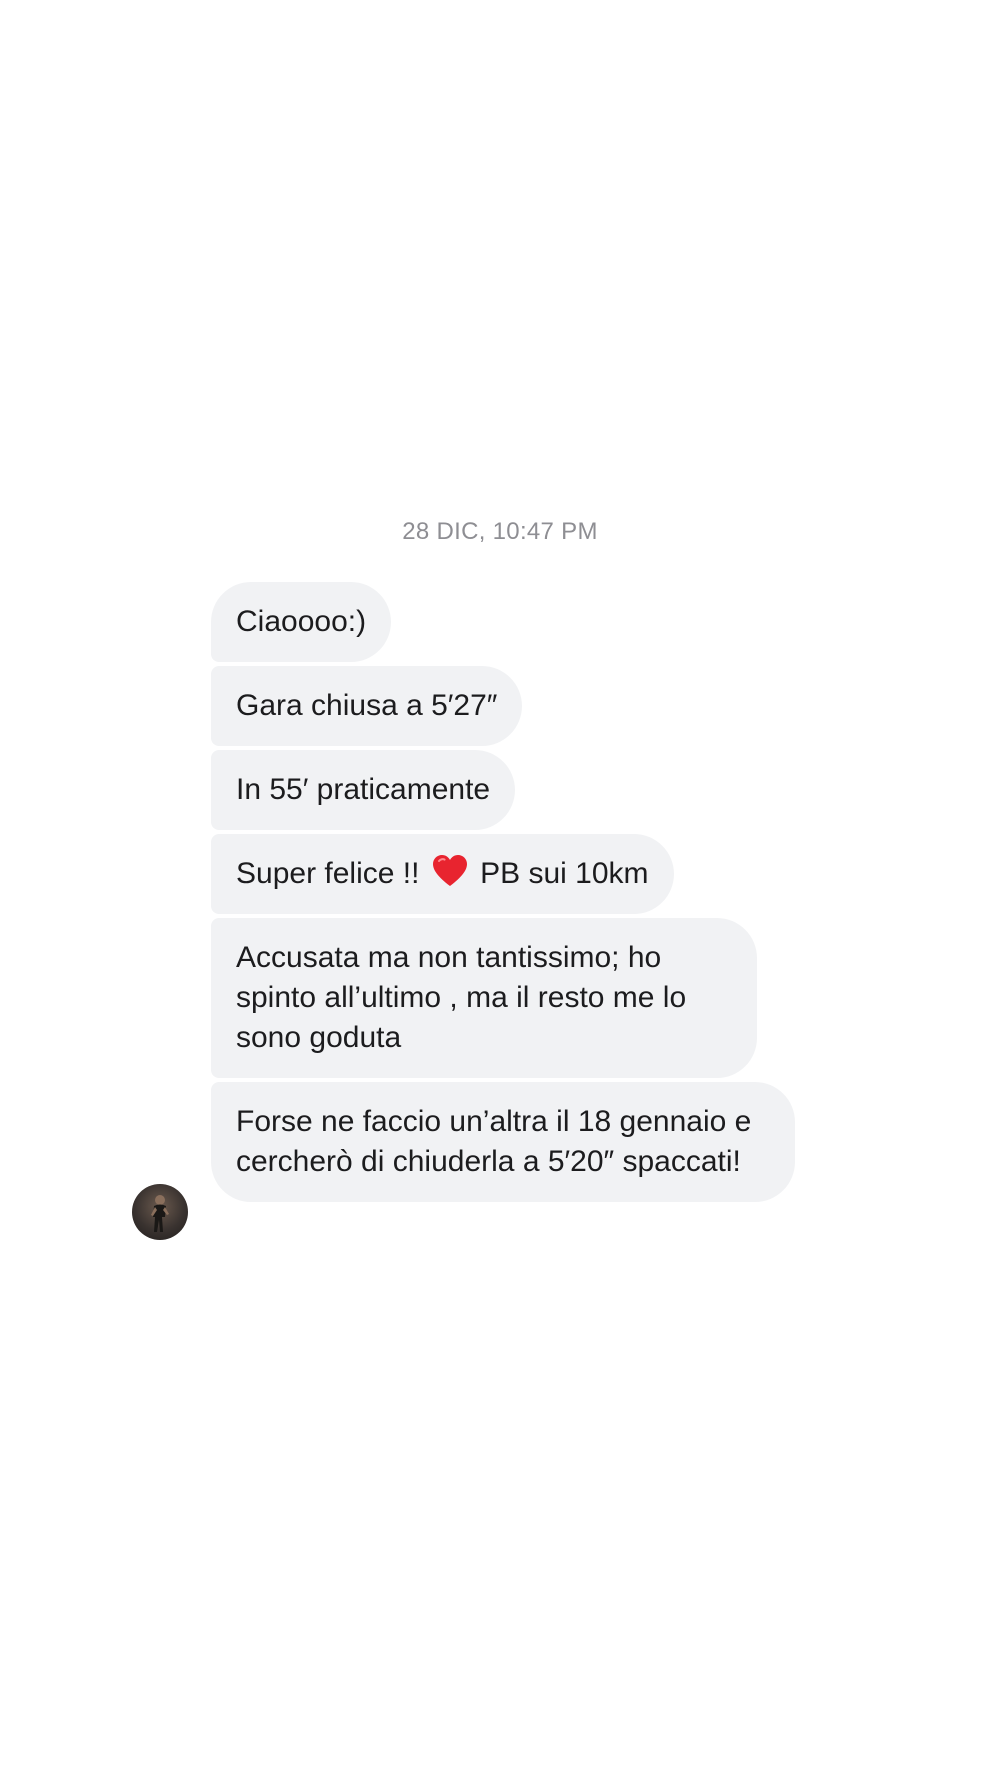  Describe the element at coordinates (332, 873) in the screenshot. I see `message-text: Super felice !!` at that location.